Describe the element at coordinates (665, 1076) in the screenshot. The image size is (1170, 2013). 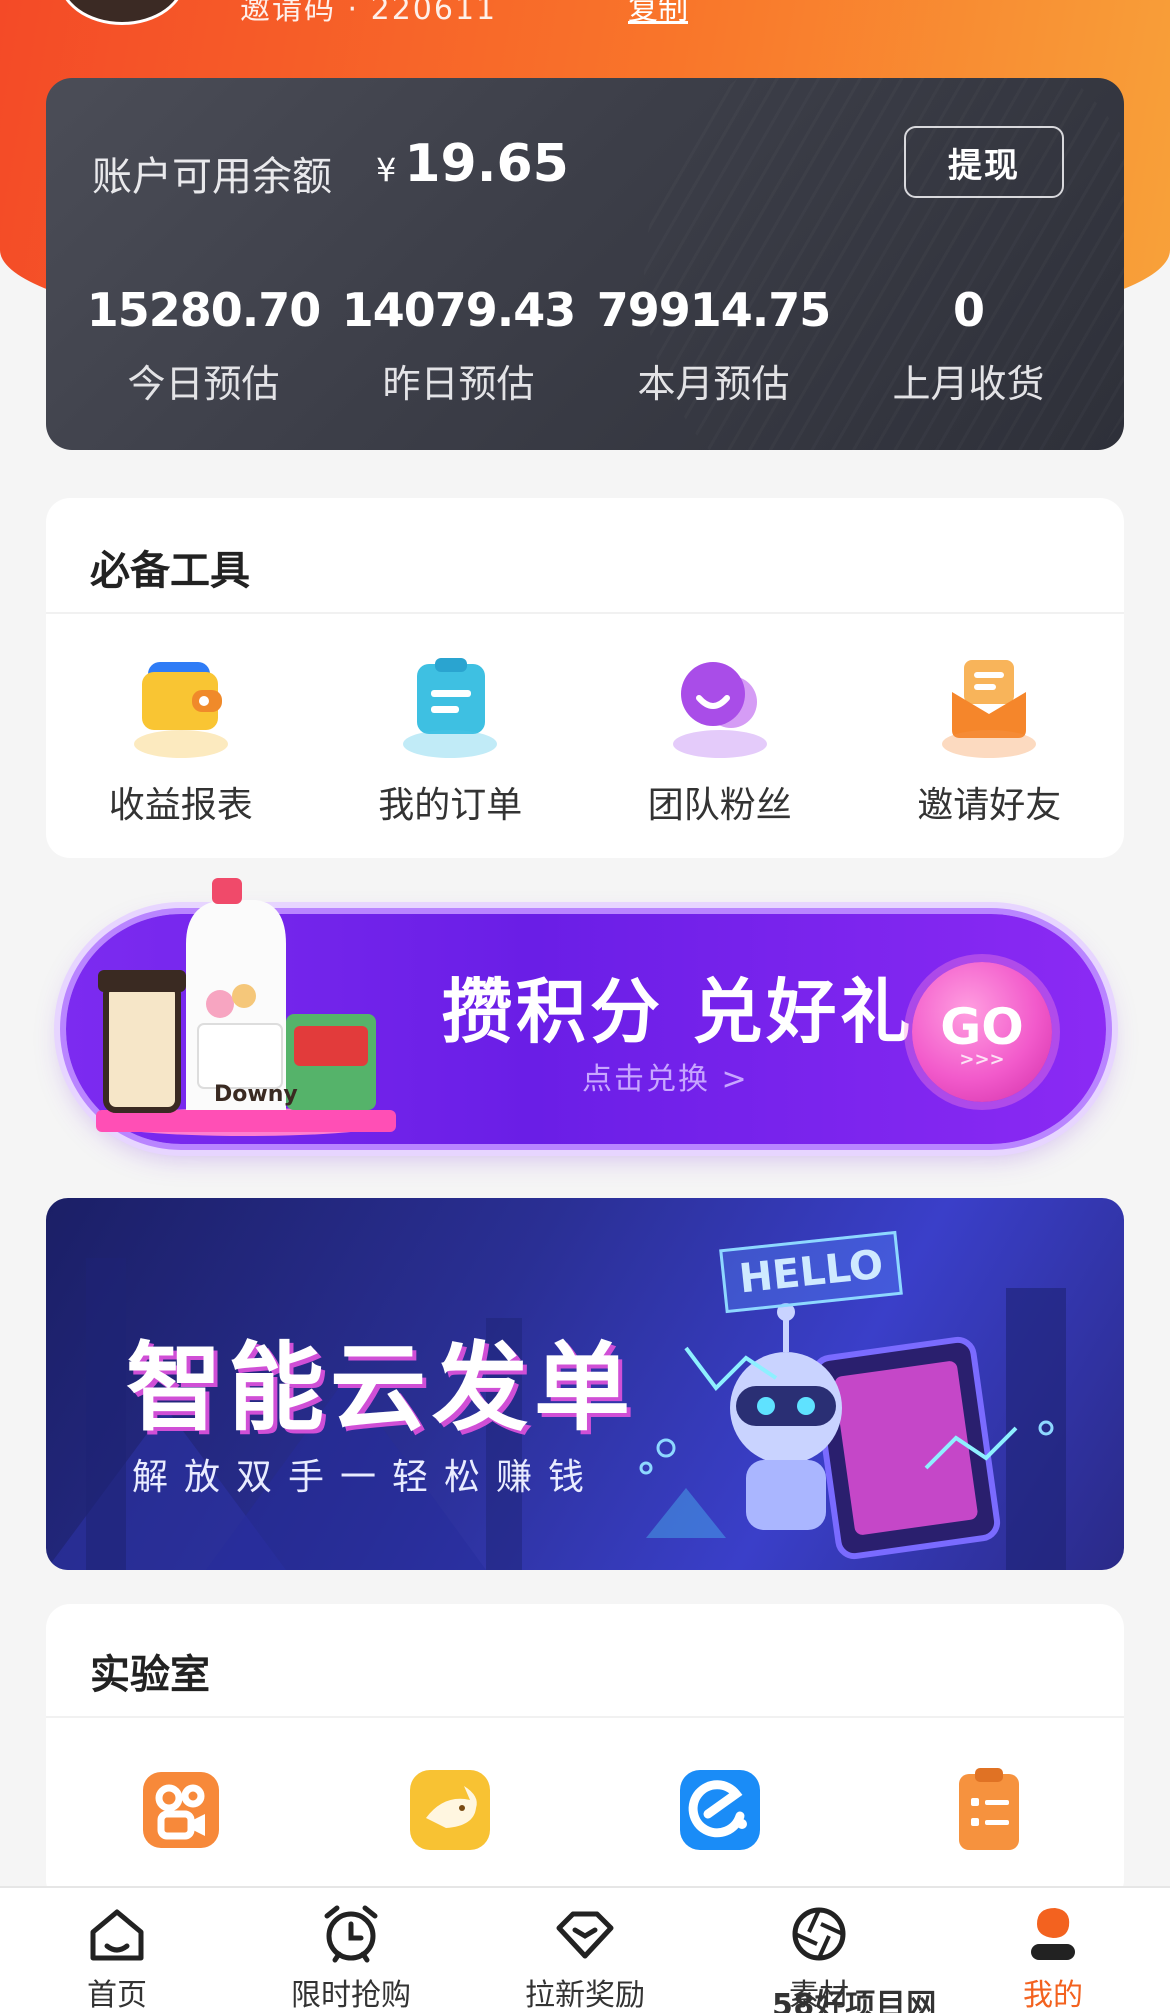
I see `promo-subtitle: 点击兑换 >` at that location.